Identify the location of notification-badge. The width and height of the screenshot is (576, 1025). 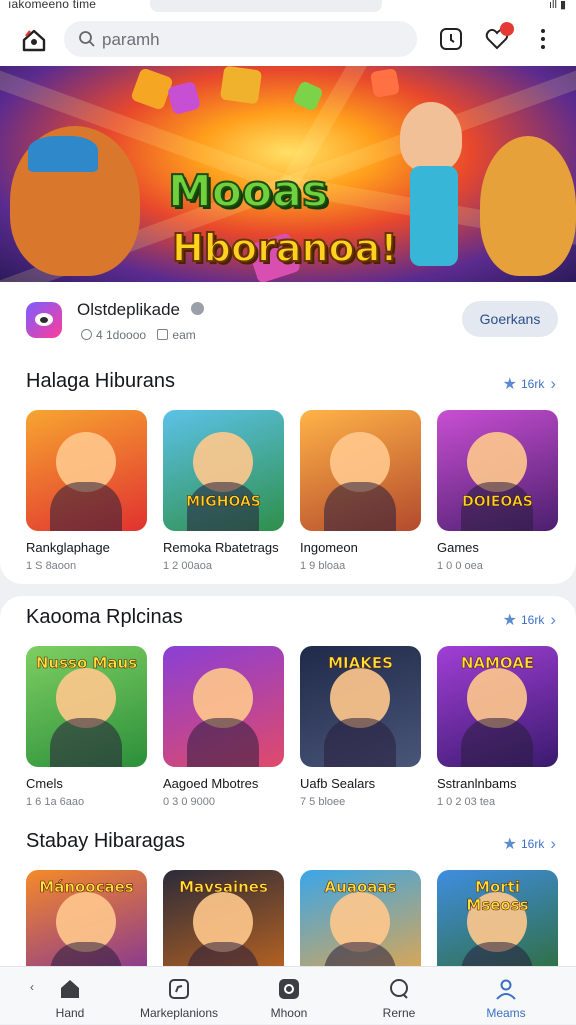
(507, 29).